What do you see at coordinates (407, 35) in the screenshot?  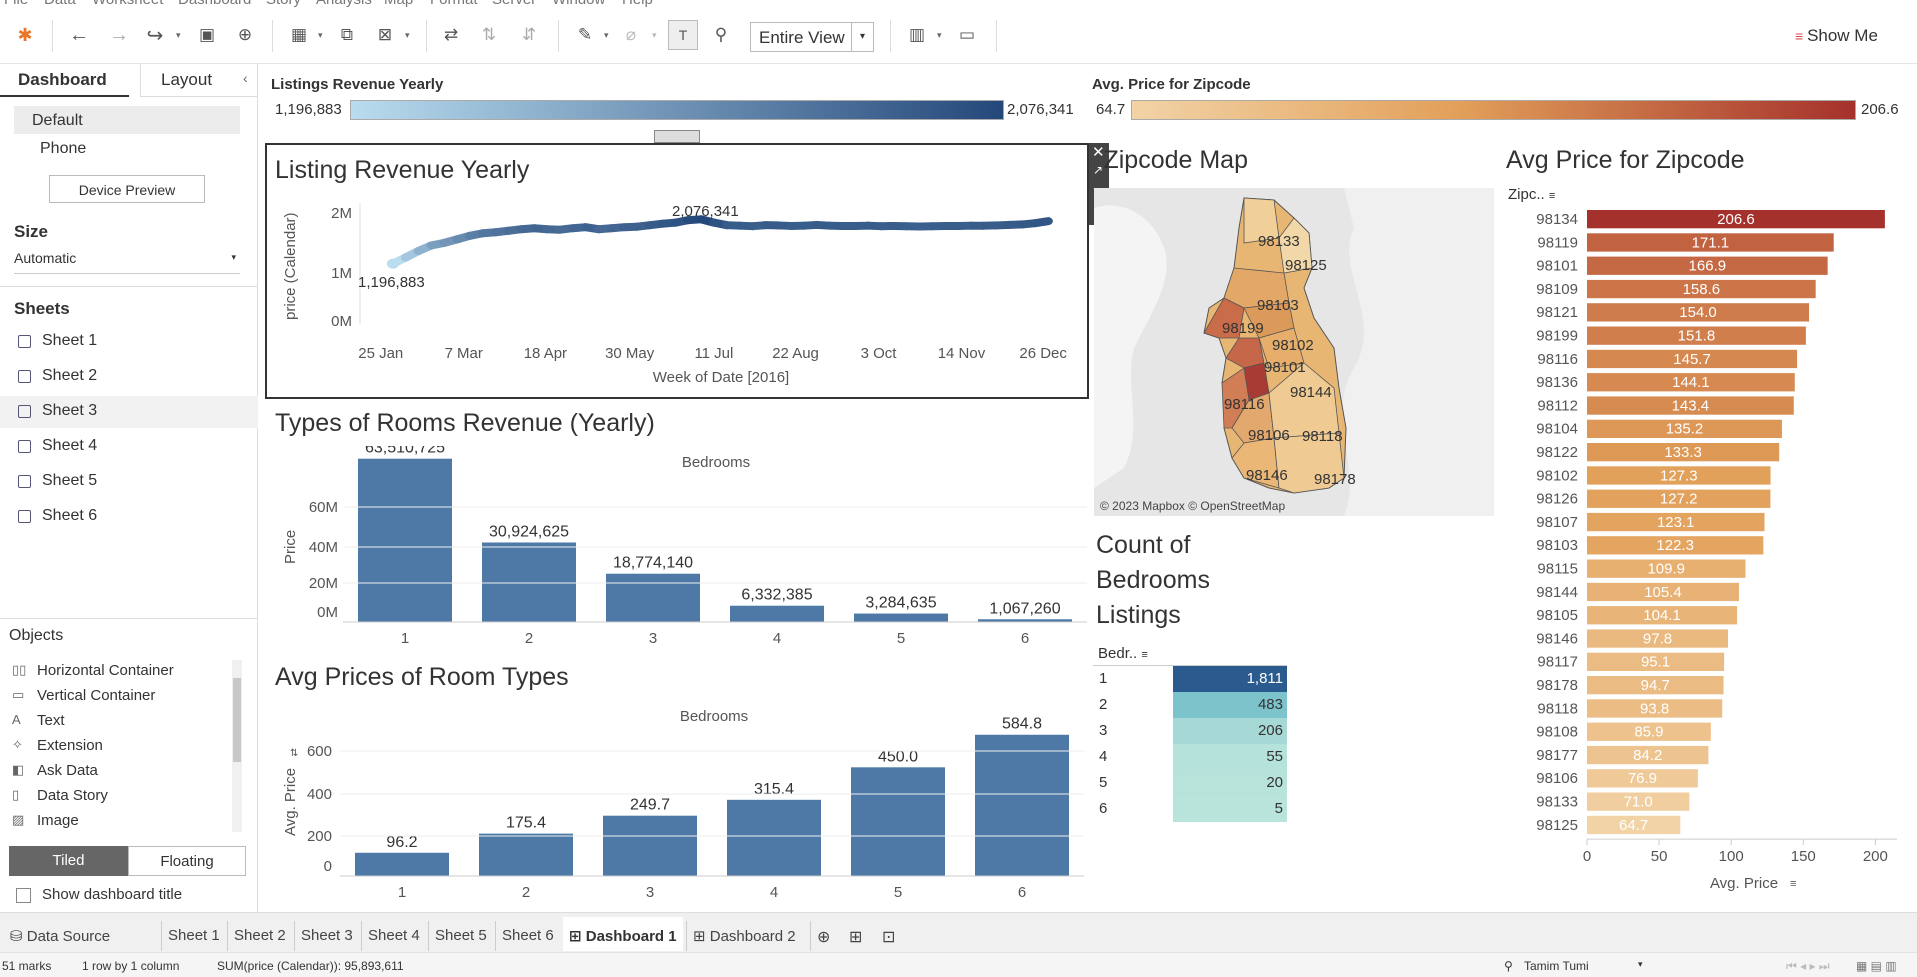 I see `clear-dropdown-icon: ▾` at bounding box center [407, 35].